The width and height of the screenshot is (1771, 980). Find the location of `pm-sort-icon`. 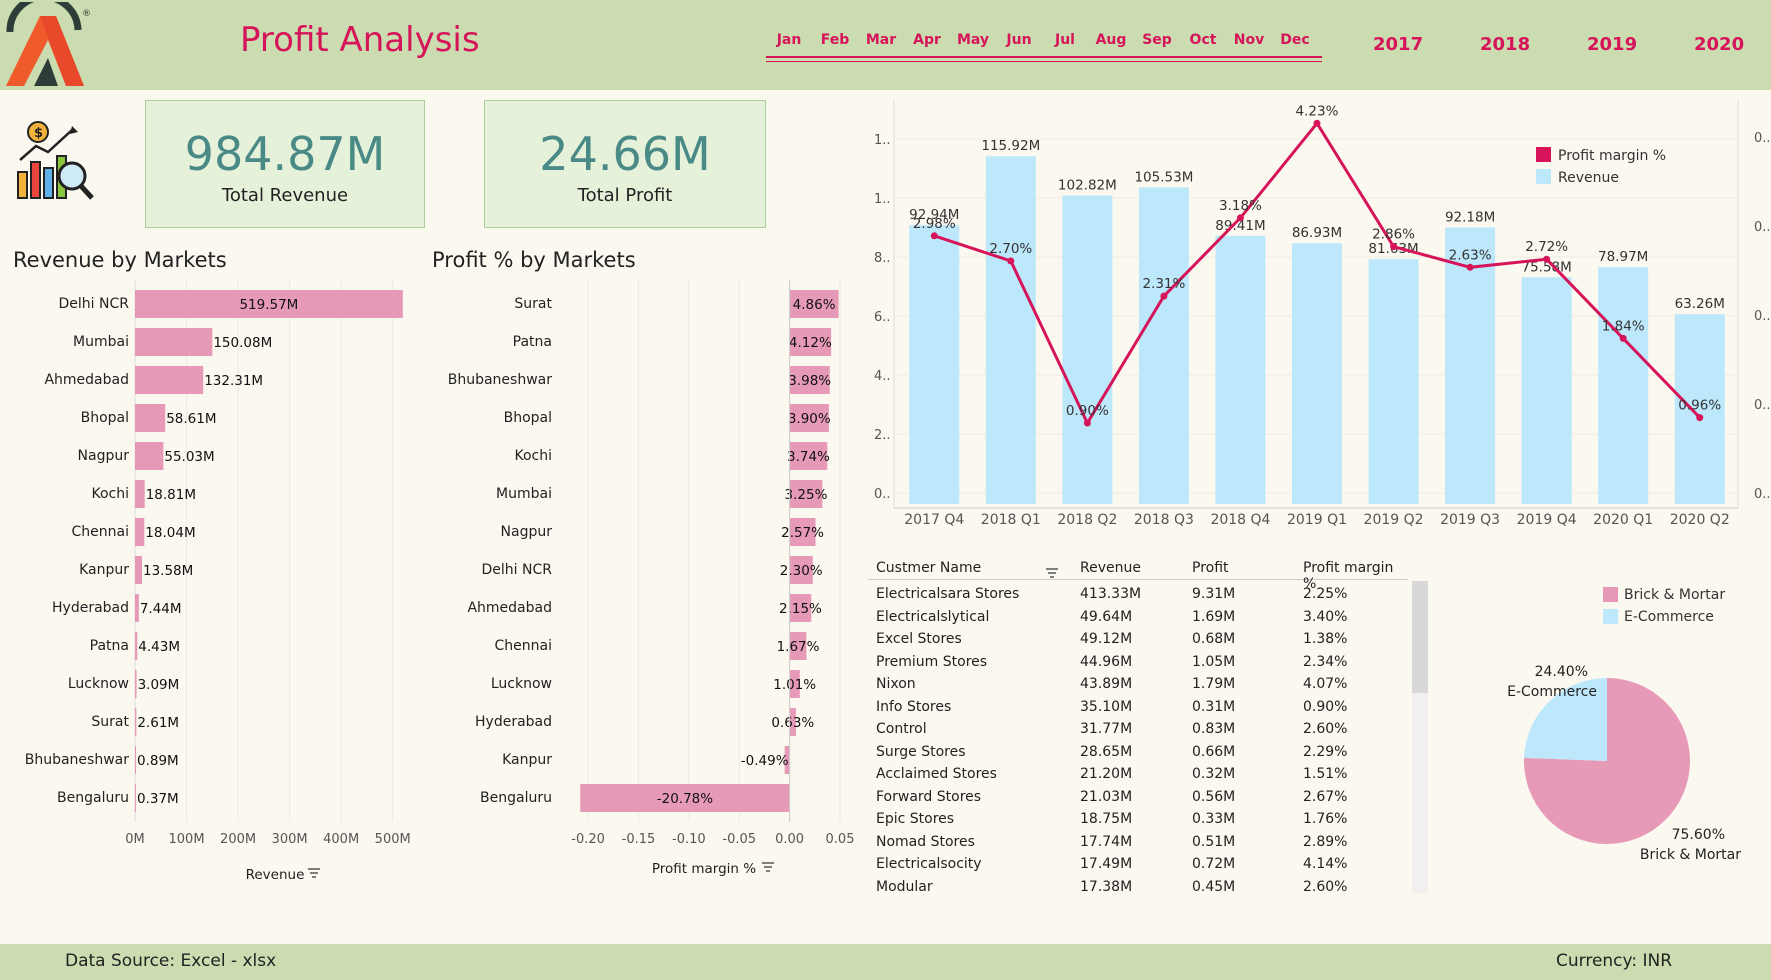

pm-sort-icon is located at coordinates (768, 867).